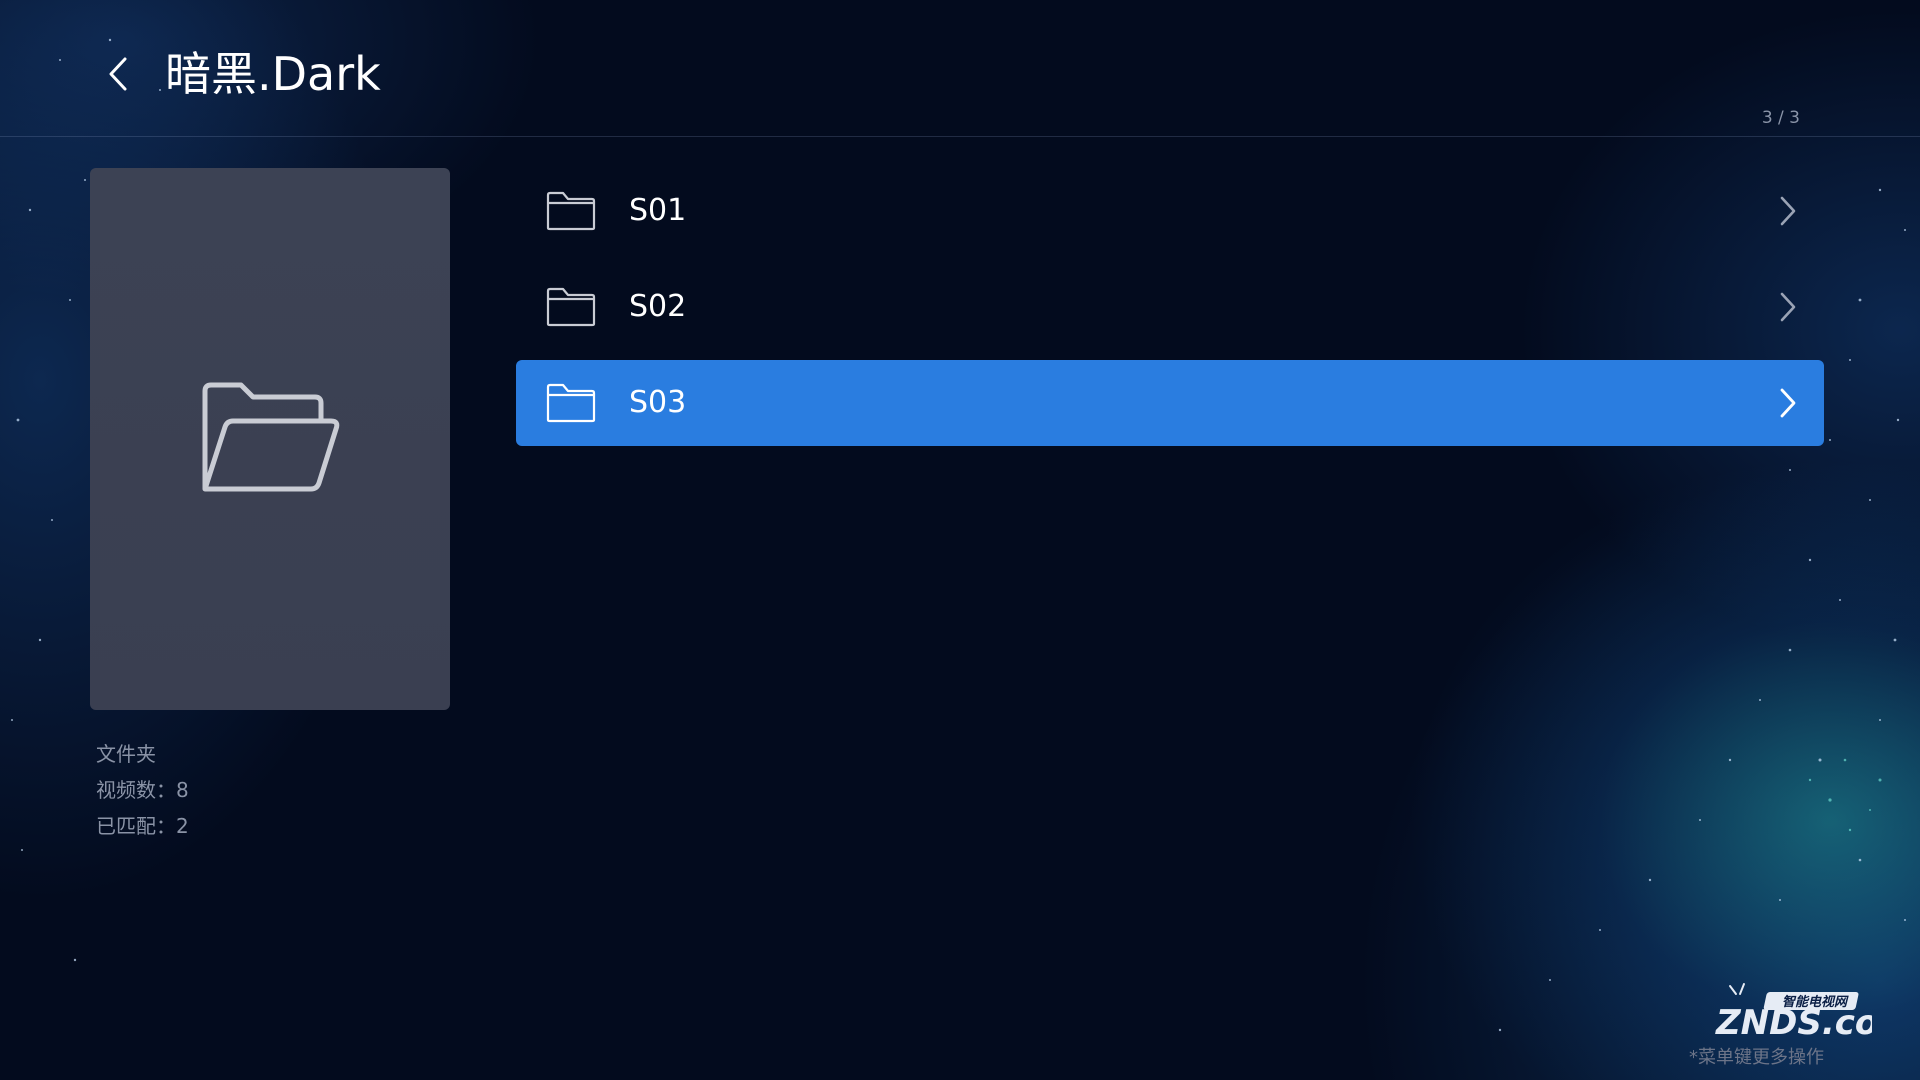 Image resolution: width=1920 pixels, height=1080 pixels. Describe the element at coordinates (1756, 1057) in the screenshot. I see `menu-hint: *菜单键更多操作` at that location.